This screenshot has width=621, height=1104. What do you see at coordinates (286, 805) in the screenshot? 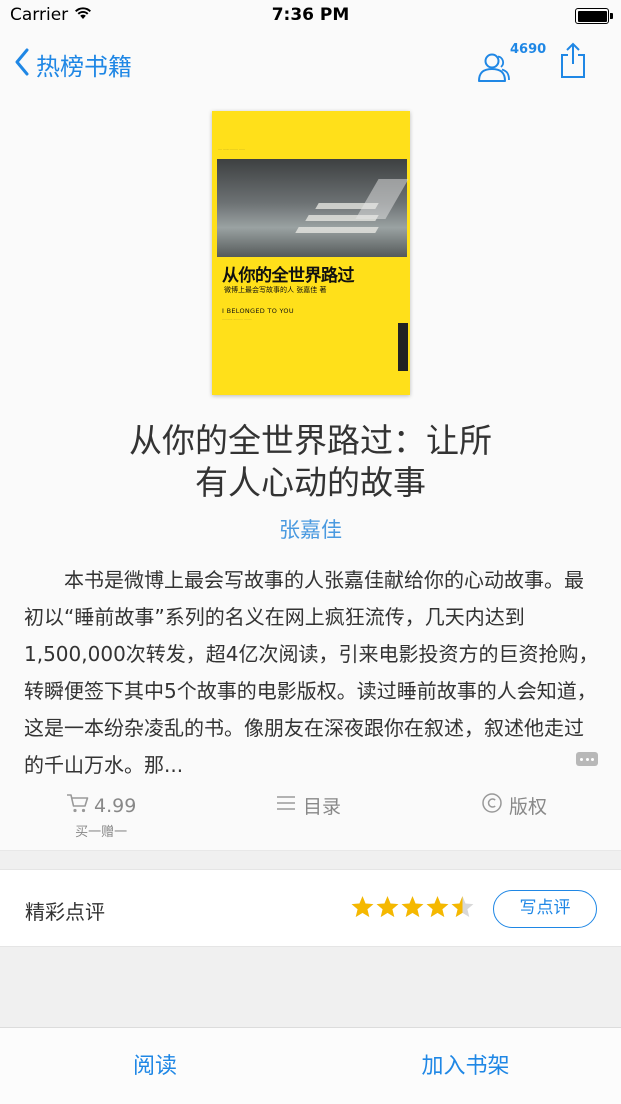
I see `list-icon` at bounding box center [286, 805].